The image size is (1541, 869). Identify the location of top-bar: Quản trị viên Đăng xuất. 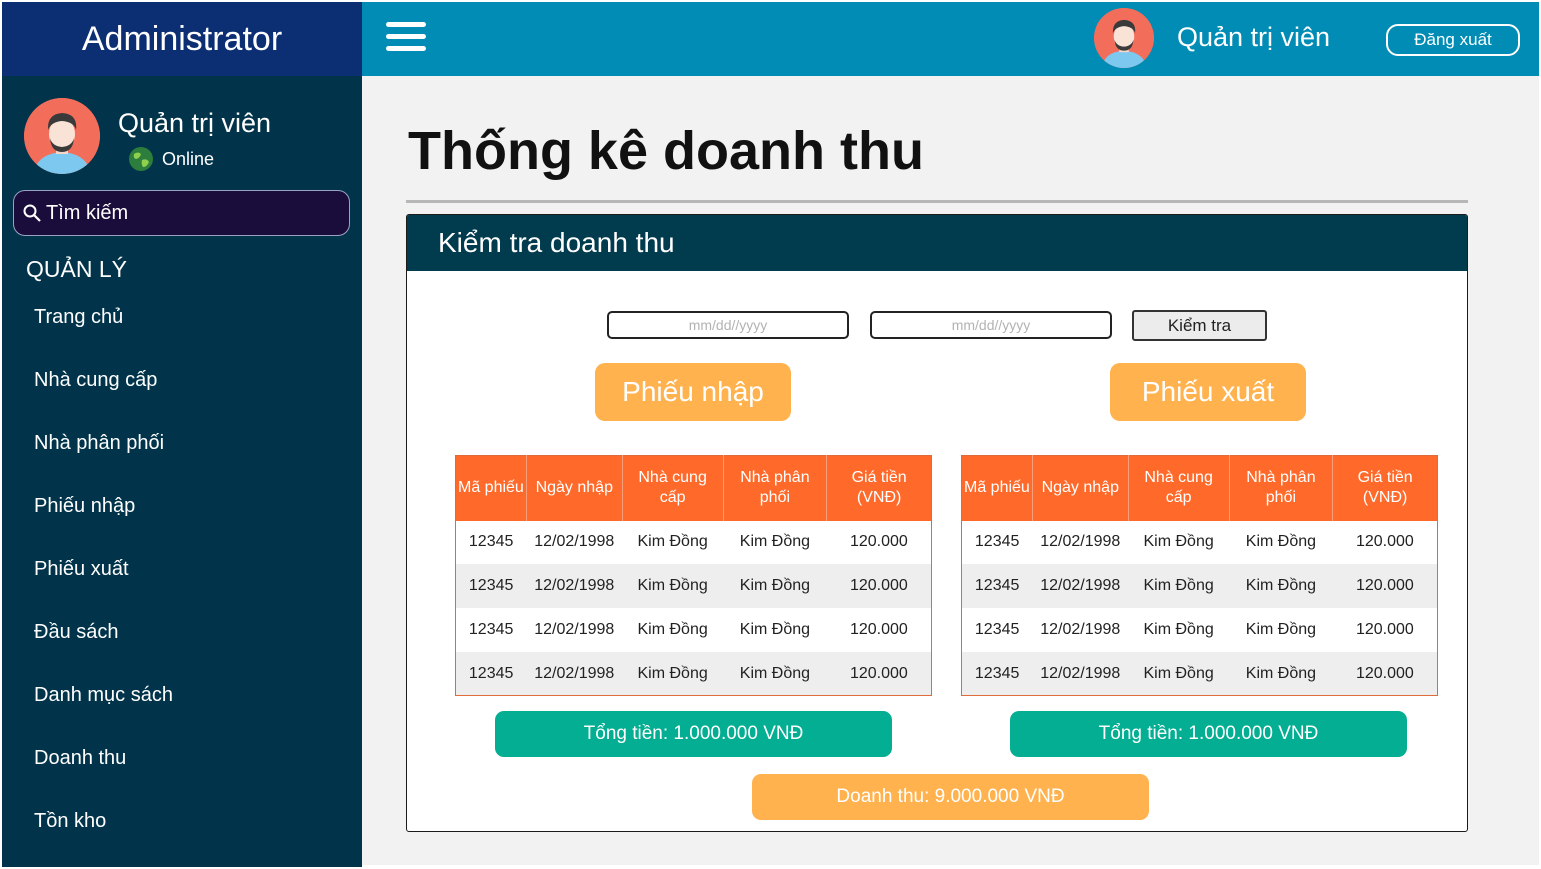
(950, 39).